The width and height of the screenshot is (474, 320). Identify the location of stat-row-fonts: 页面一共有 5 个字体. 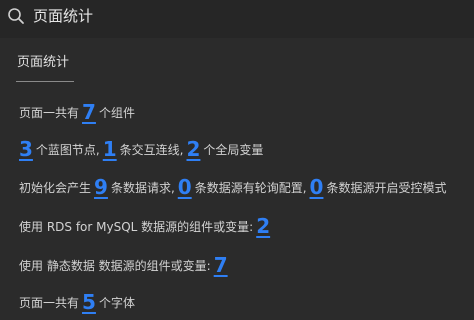
(77, 302).